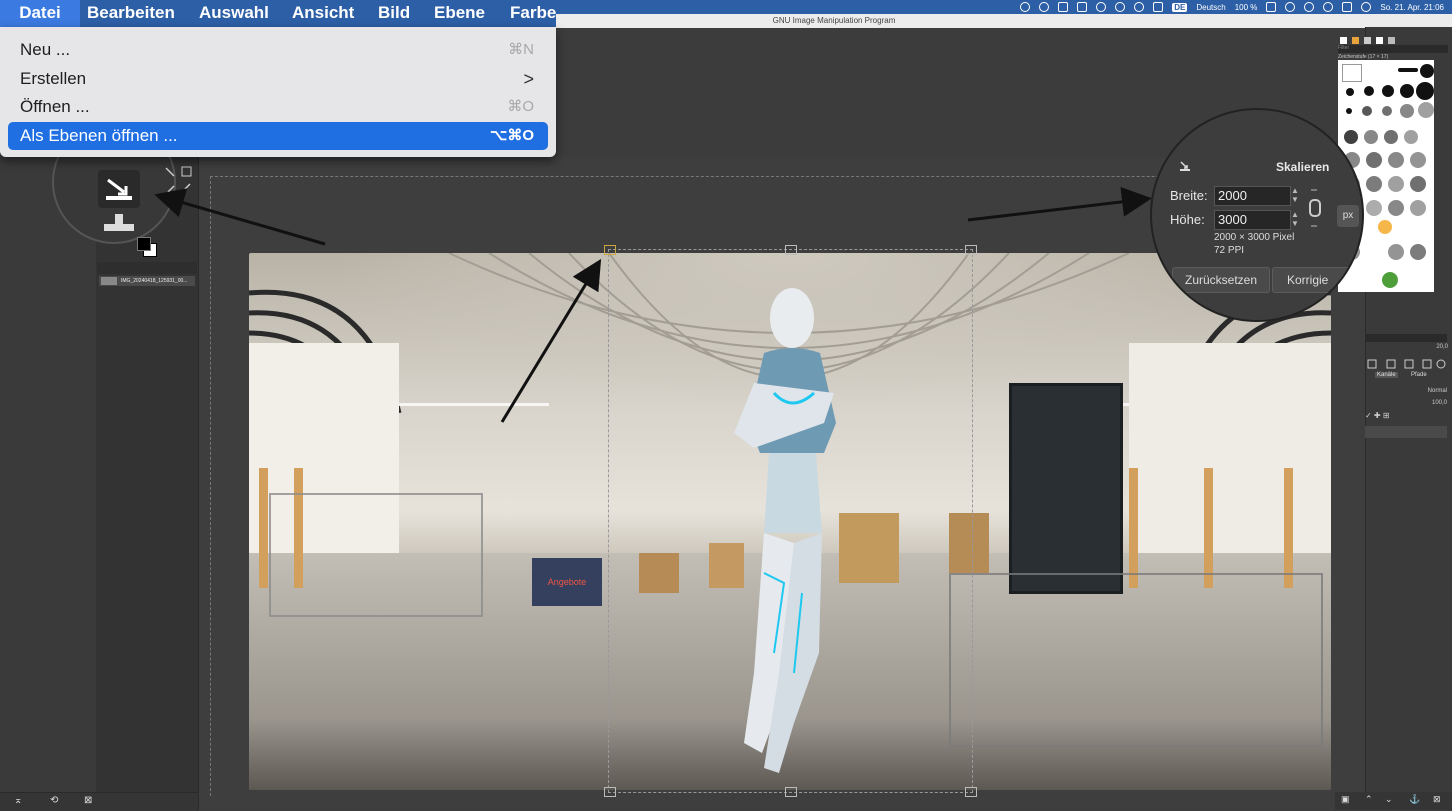  I want to click on layers-list-row, so click(1406, 432).